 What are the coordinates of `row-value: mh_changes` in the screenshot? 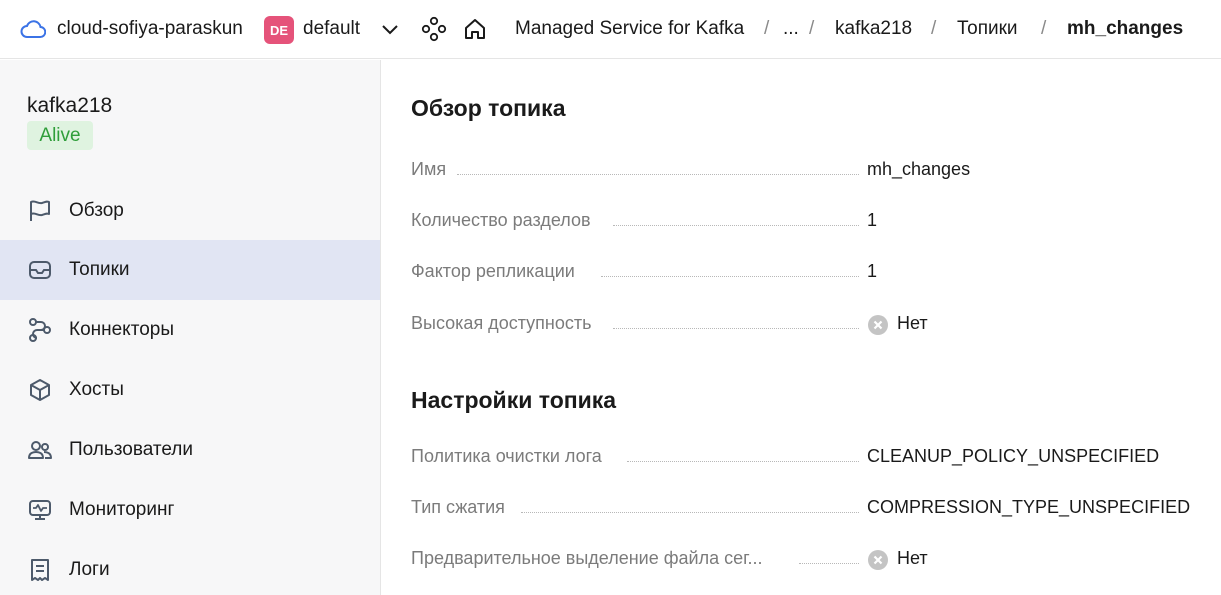 It's located at (919, 169).